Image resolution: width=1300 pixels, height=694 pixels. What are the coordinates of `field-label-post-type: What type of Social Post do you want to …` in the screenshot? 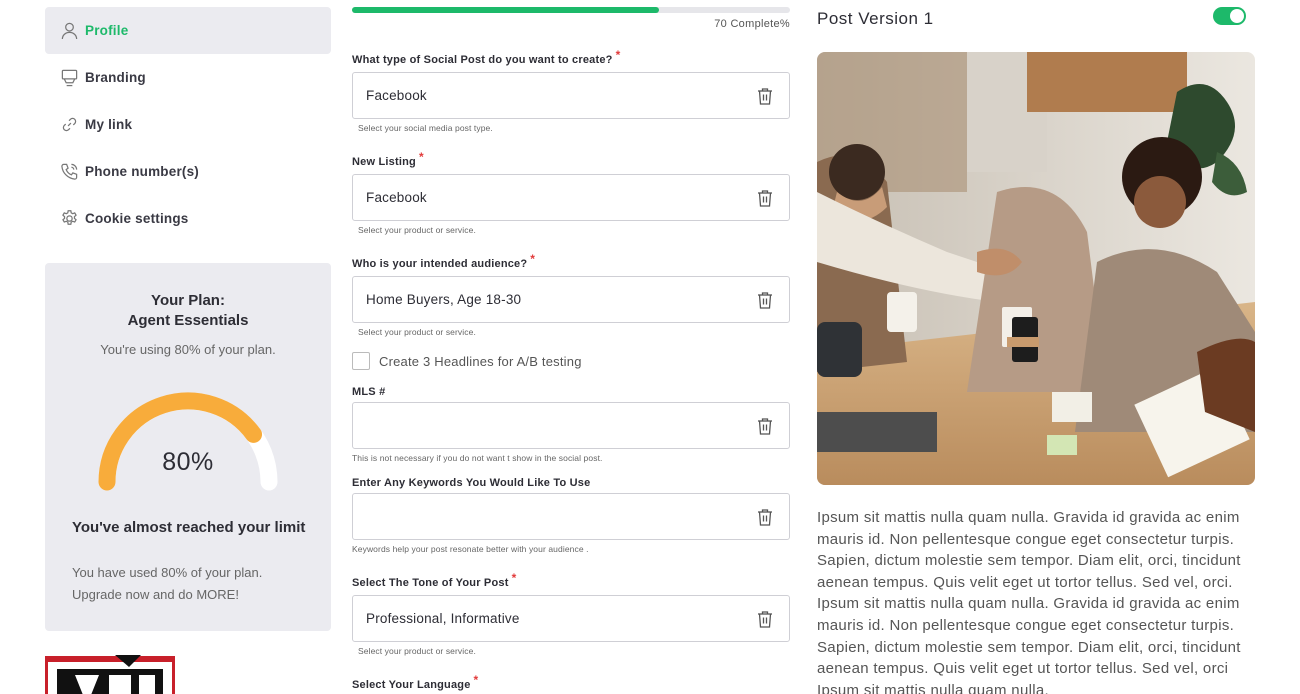 It's located at (486, 57).